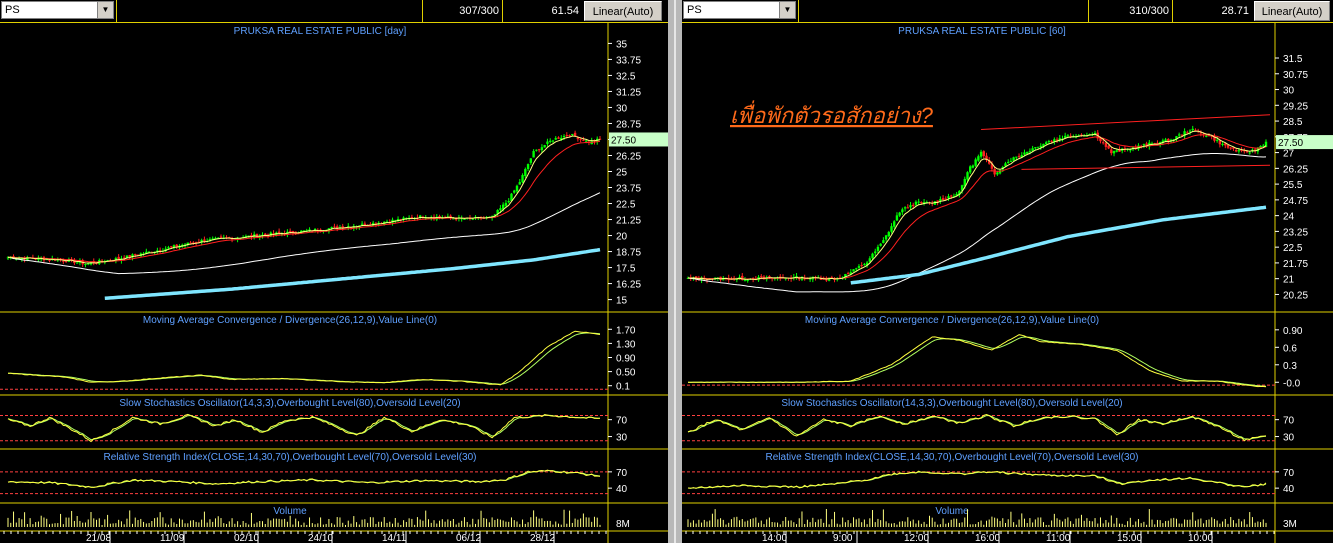  What do you see at coordinates (320, 31) in the screenshot?
I see `price-chart-title: PRUKSA REAL ESTATE PUBLIC [day]` at bounding box center [320, 31].